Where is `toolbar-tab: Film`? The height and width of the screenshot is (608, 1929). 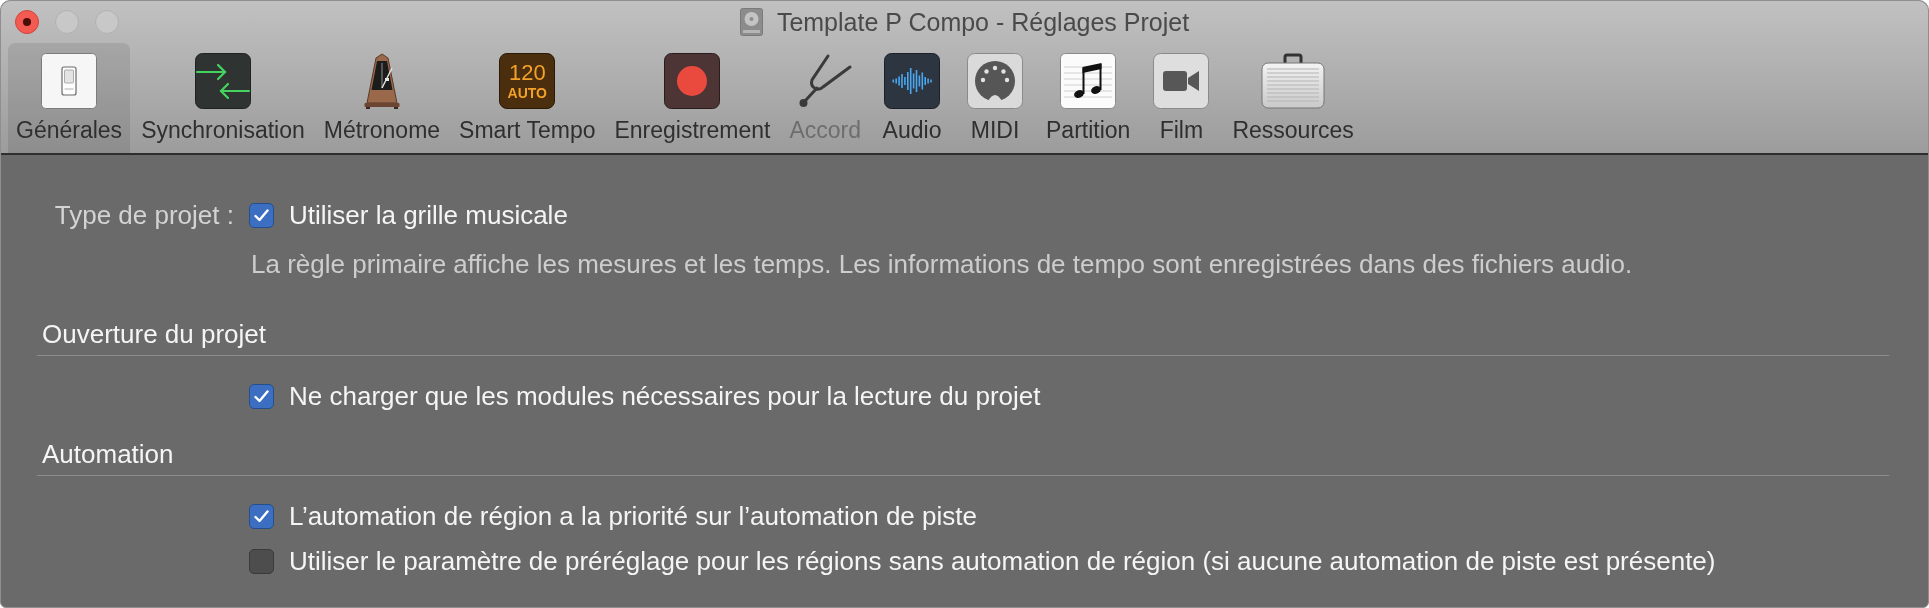 toolbar-tab: Film is located at coordinates (1181, 98).